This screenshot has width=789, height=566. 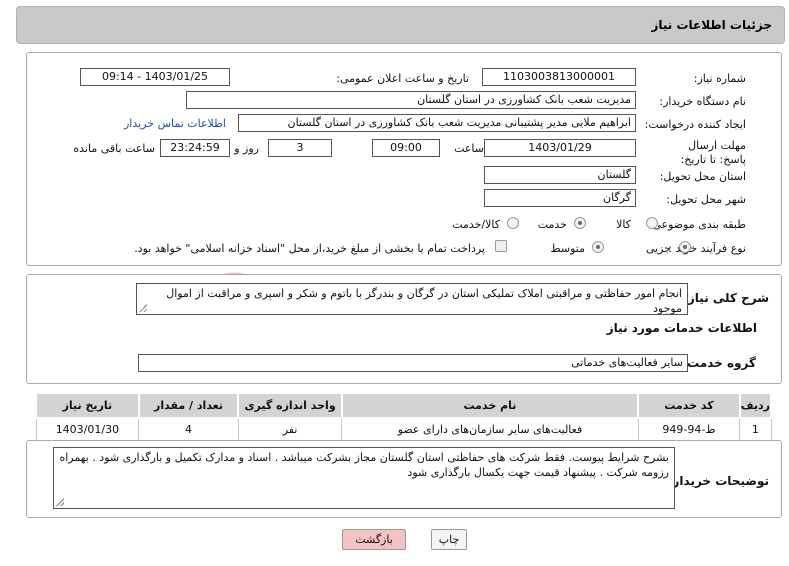 I want to click on print-button: چاپ, so click(x=449, y=539).